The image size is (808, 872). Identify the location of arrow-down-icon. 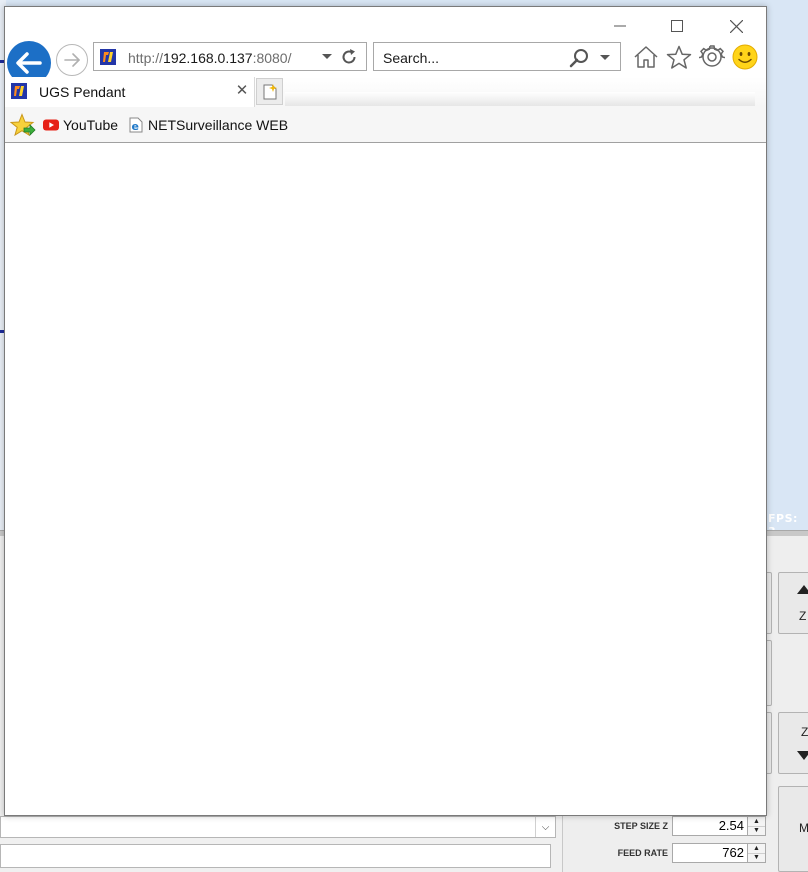
(802, 755).